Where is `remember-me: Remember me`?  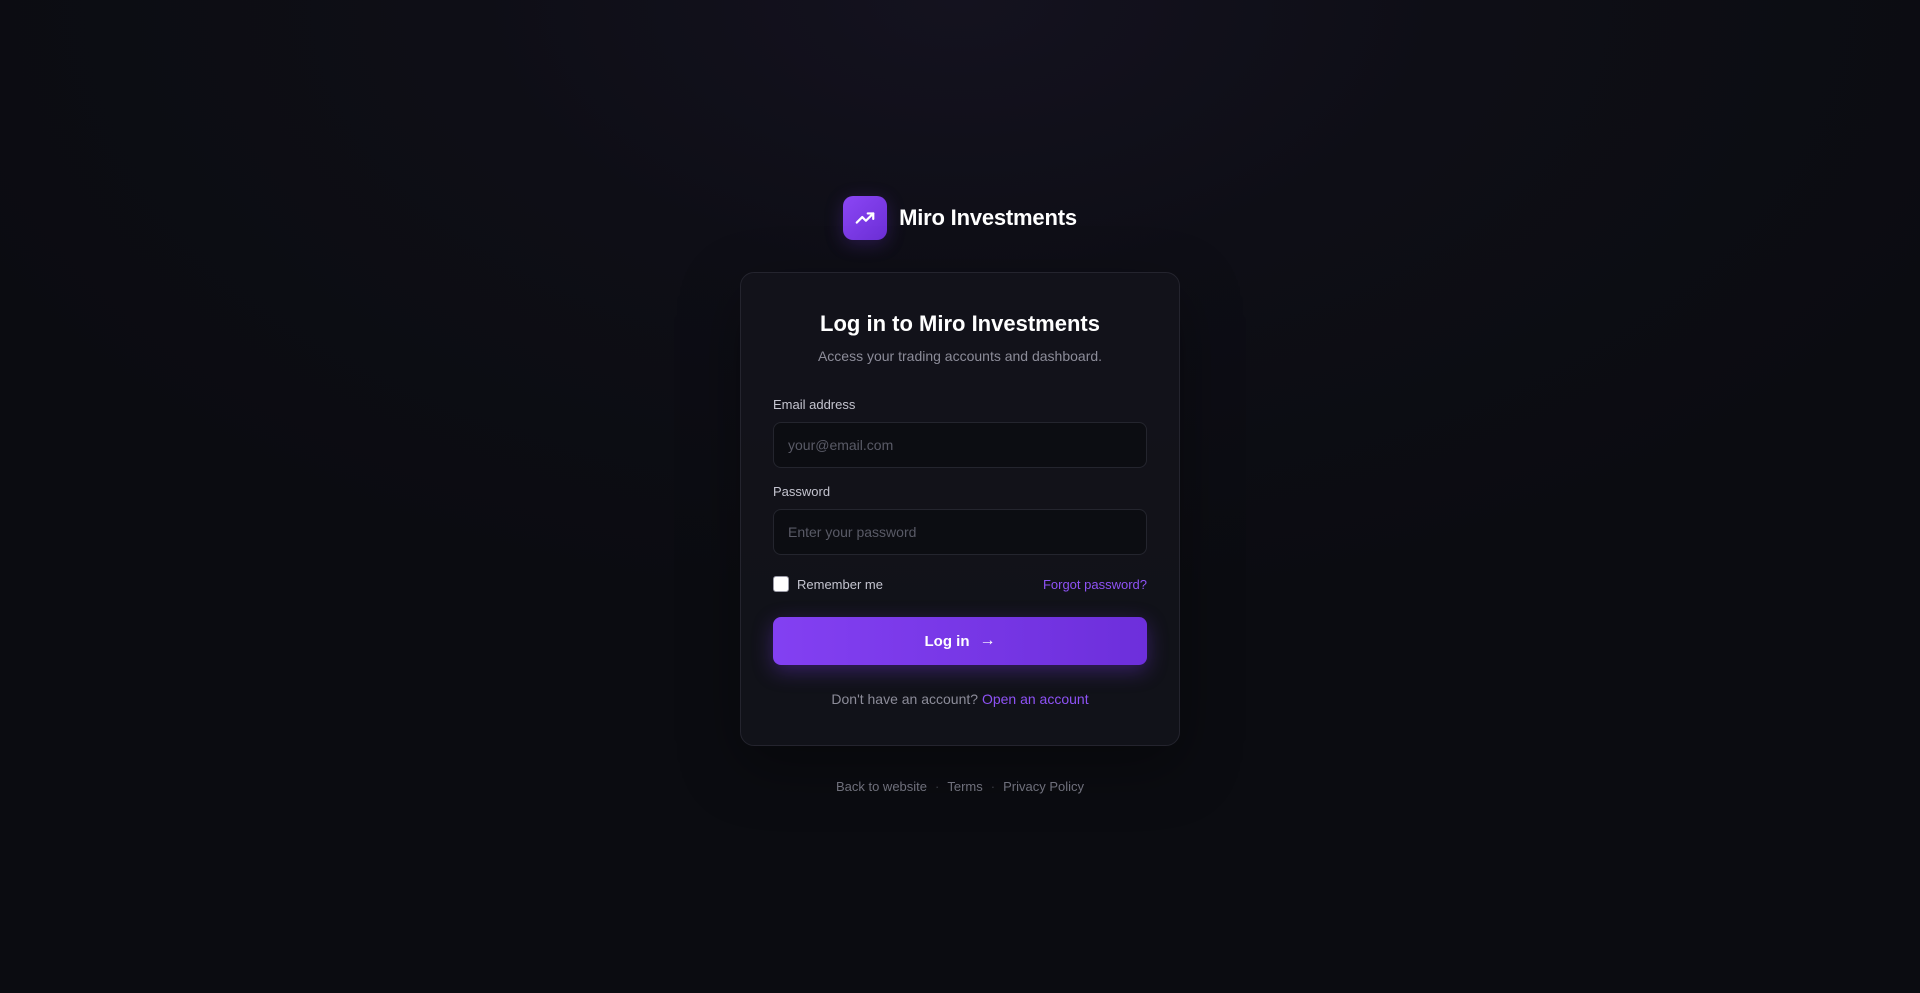
remember-me: Remember me is located at coordinates (828, 584).